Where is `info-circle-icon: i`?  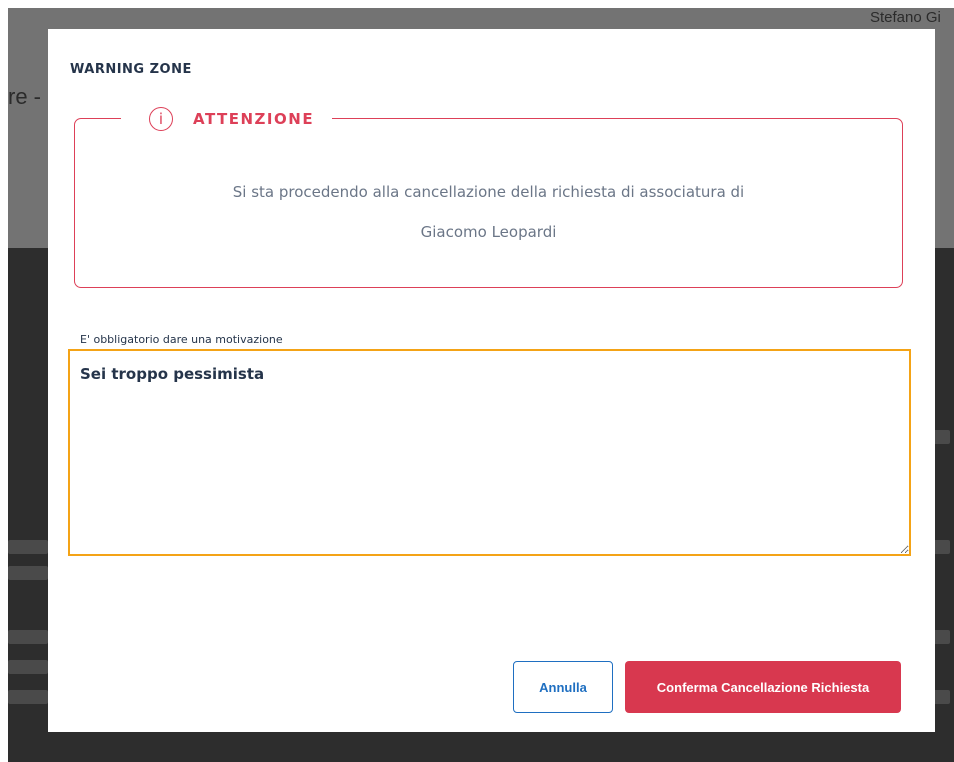
info-circle-icon: i is located at coordinates (161, 119).